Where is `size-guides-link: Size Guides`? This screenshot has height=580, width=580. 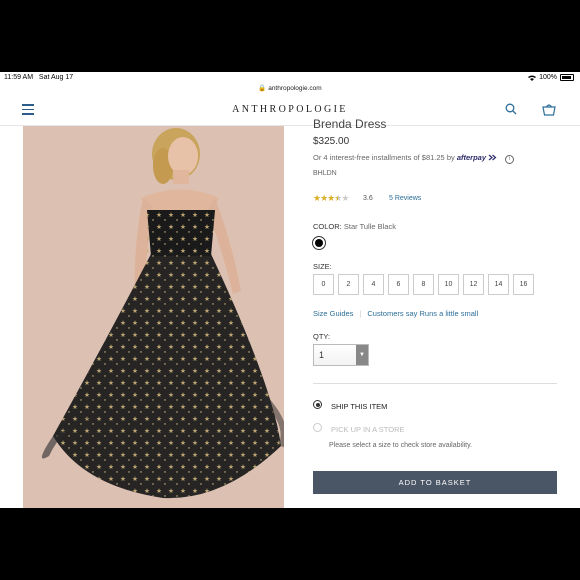 size-guides-link: Size Guides is located at coordinates (333, 313).